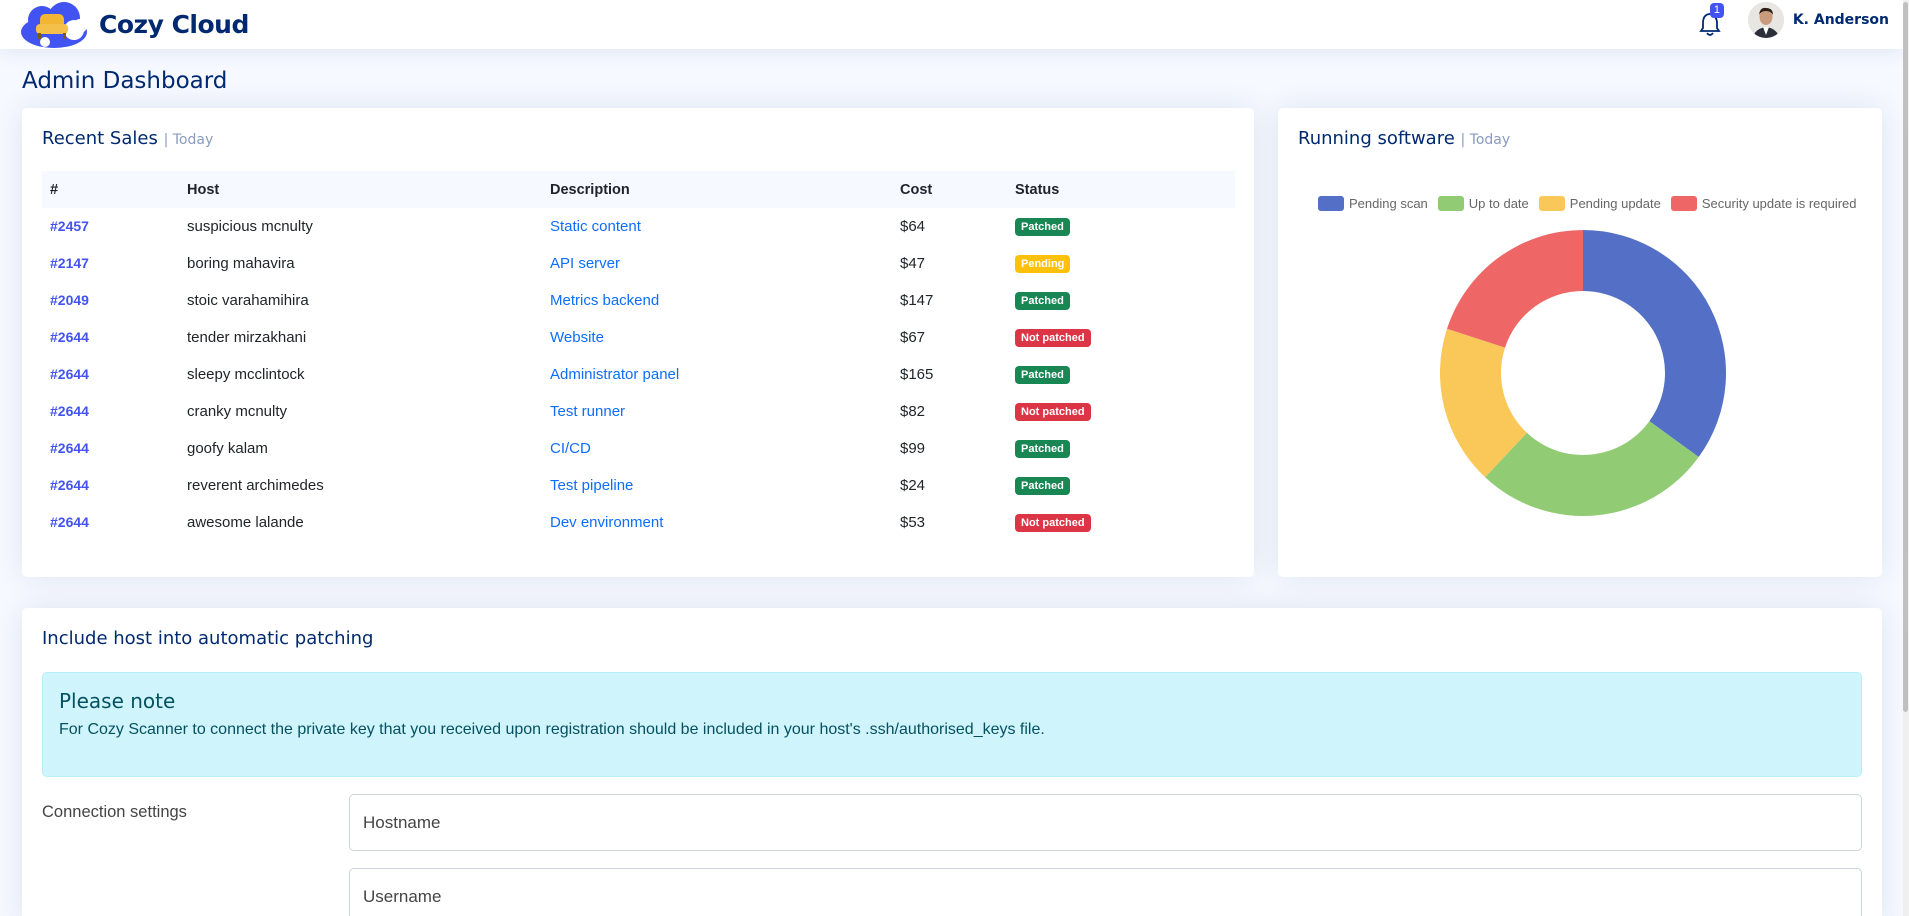  Describe the element at coordinates (241, 263) in the screenshot. I see `row-host-cell: boring mahavira` at that location.